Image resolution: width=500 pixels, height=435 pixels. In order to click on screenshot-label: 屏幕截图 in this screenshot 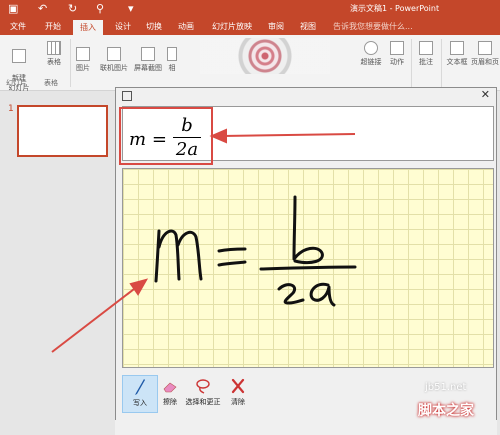, I will do `click(148, 68)`.